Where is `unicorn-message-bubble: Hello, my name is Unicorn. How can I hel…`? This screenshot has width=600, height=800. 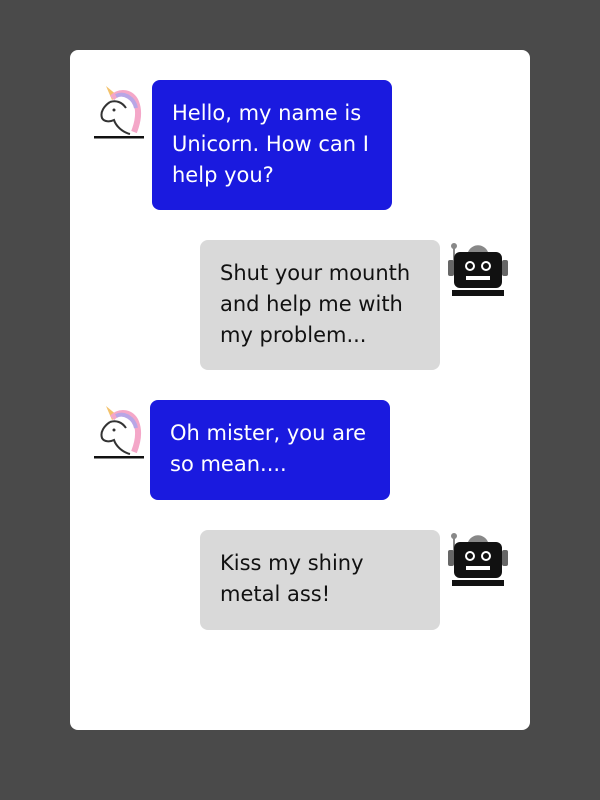
unicorn-message-bubble: Hello, my name is Unicorn. How can I hel… is located at coordinates (272, 145).